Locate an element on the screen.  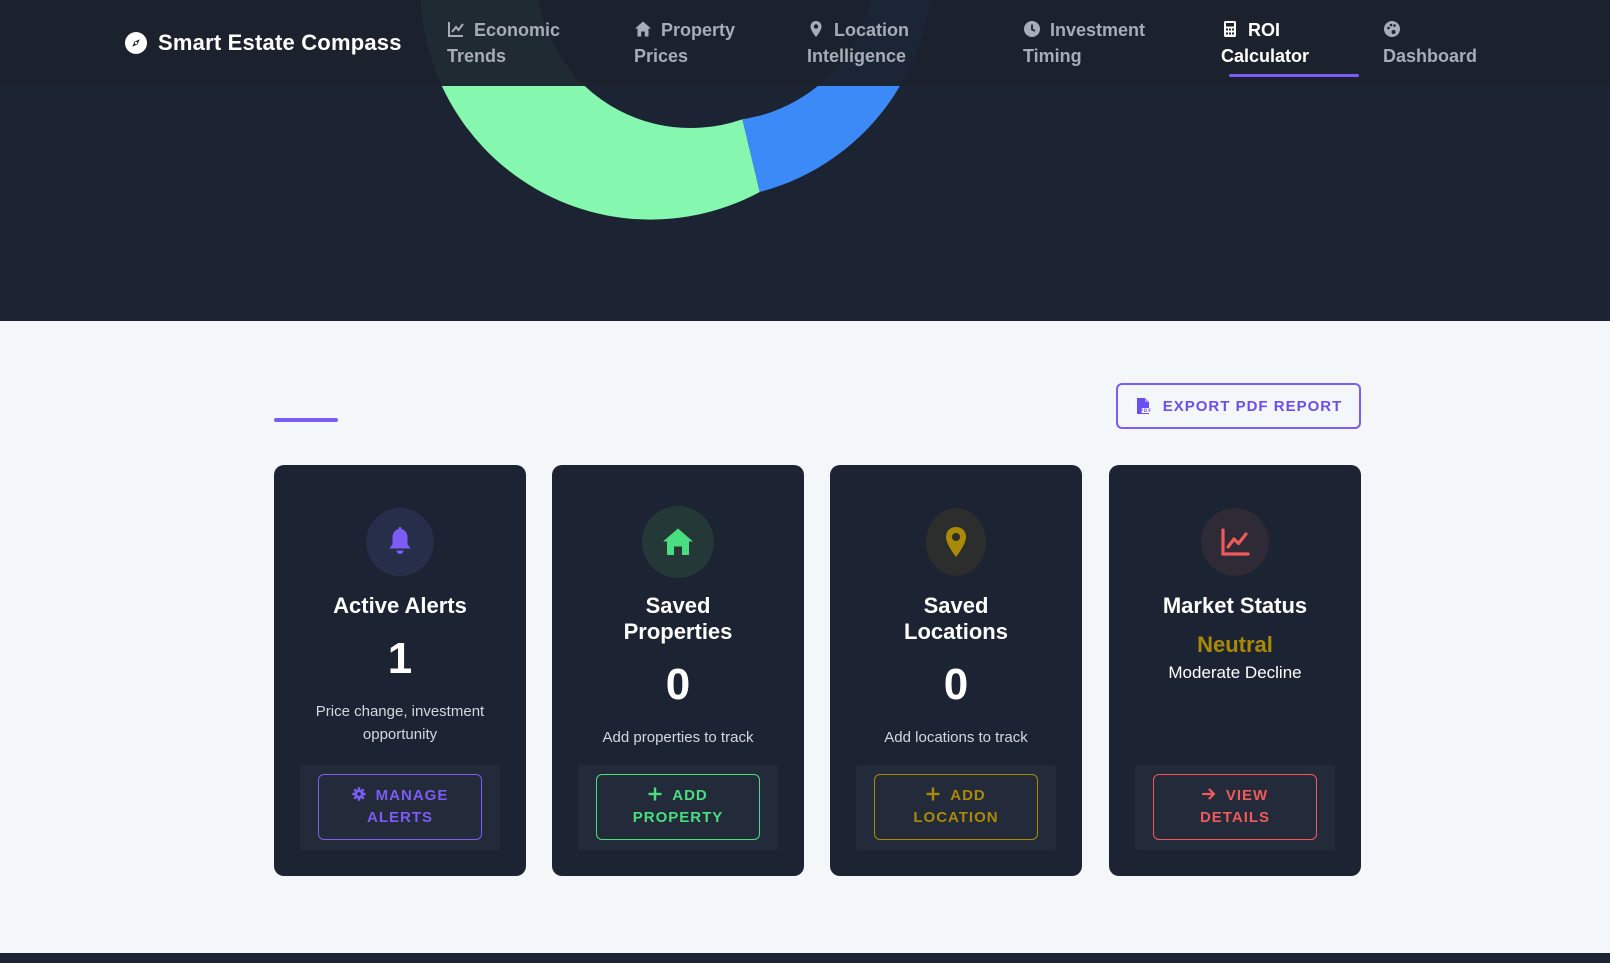
brand: Smart Estate Compass is located at coordinates (263, 43).